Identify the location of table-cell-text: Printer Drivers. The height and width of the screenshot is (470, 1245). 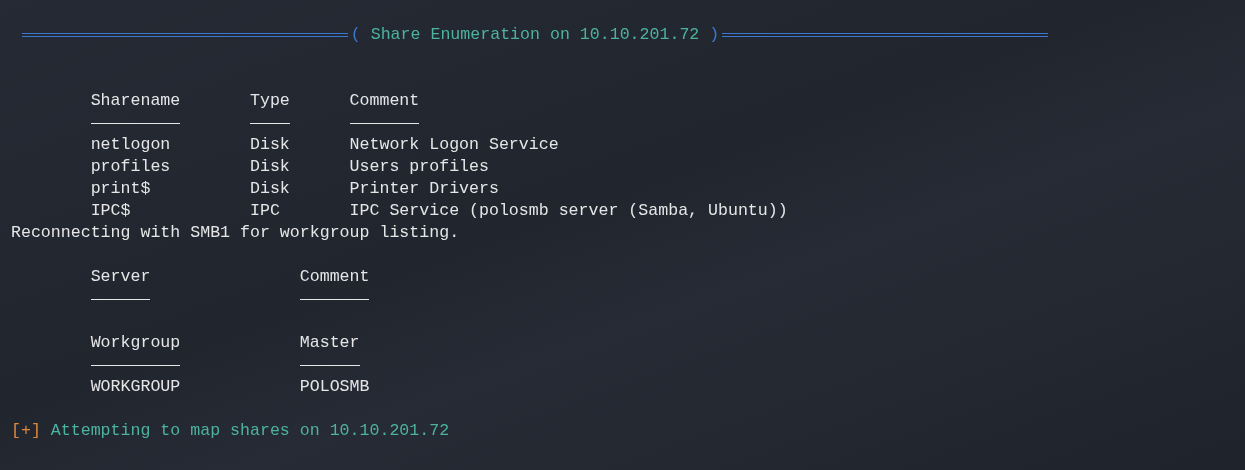
(424, 189).